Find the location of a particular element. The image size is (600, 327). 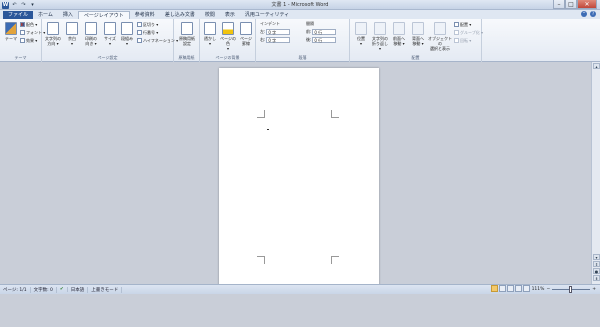

tab-file: ファイル is located at coordinates (18, 15).